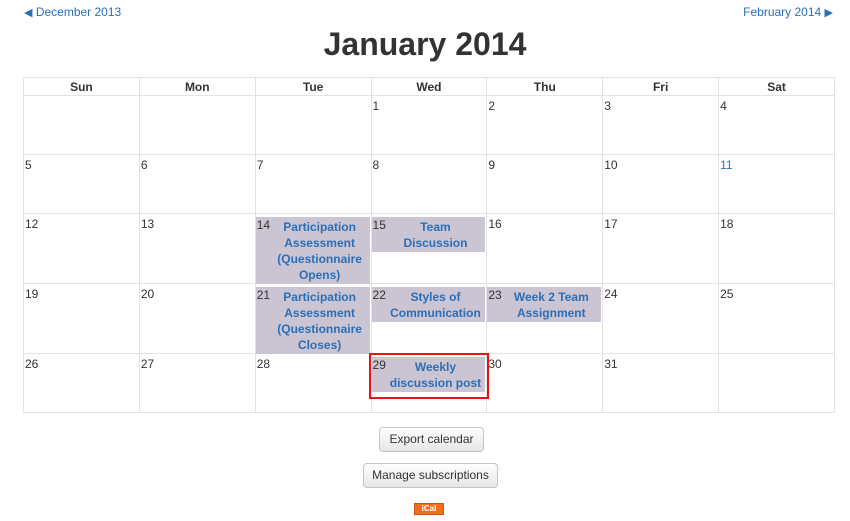  I want to click on event-box: 29 Weekly discussion post, so click(428, 374).